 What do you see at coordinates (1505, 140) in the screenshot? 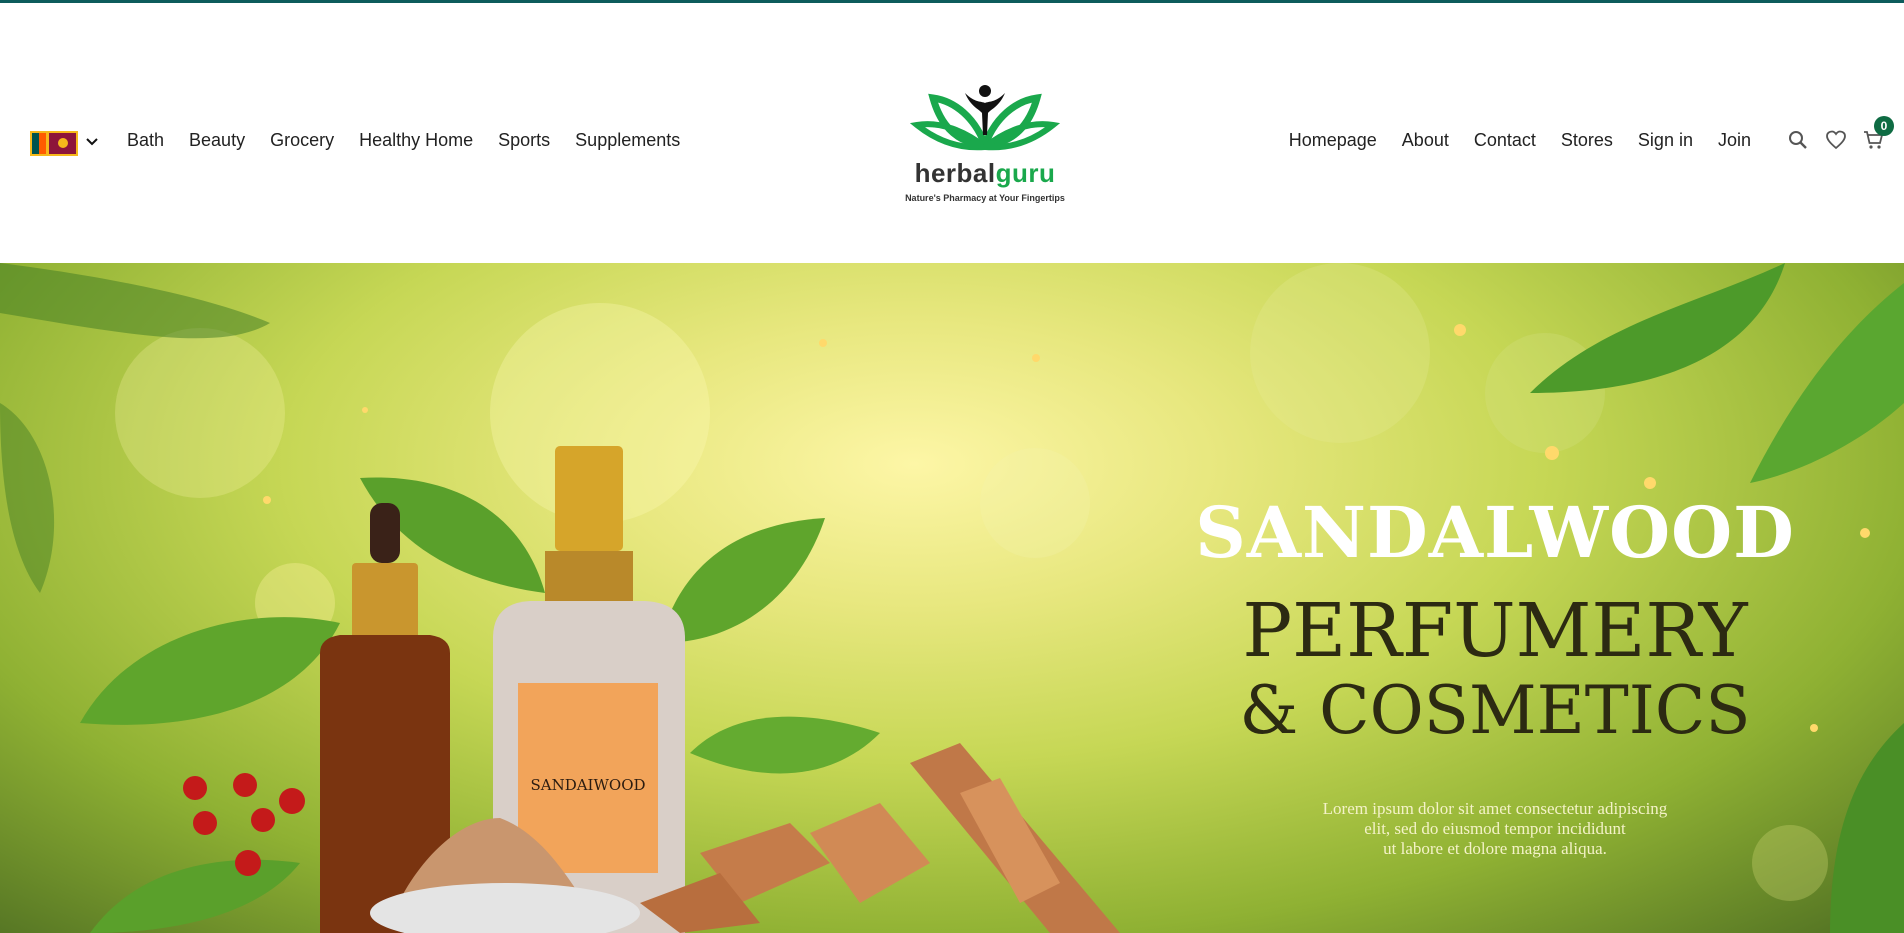
I see `nav-contact: Contact` at bounding box center [1505, 140].